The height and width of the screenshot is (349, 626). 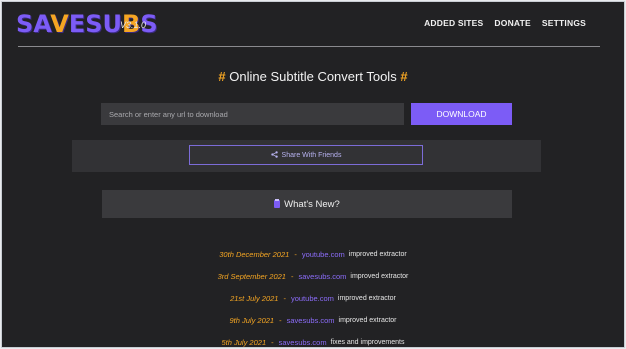 I want to click on whats-new-label: What's New?, so click(x=312, y=204).